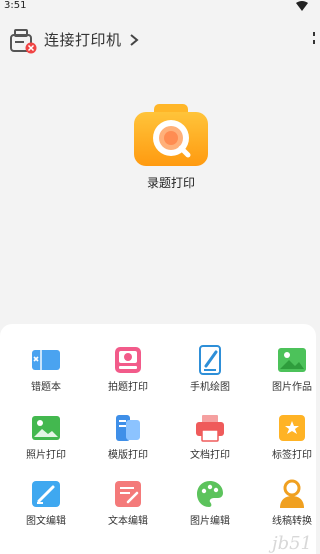 The height and width of the screenshot is (554, 320). I want to click on tool-image-text-edit: 图文编辑, so click(46, 509).